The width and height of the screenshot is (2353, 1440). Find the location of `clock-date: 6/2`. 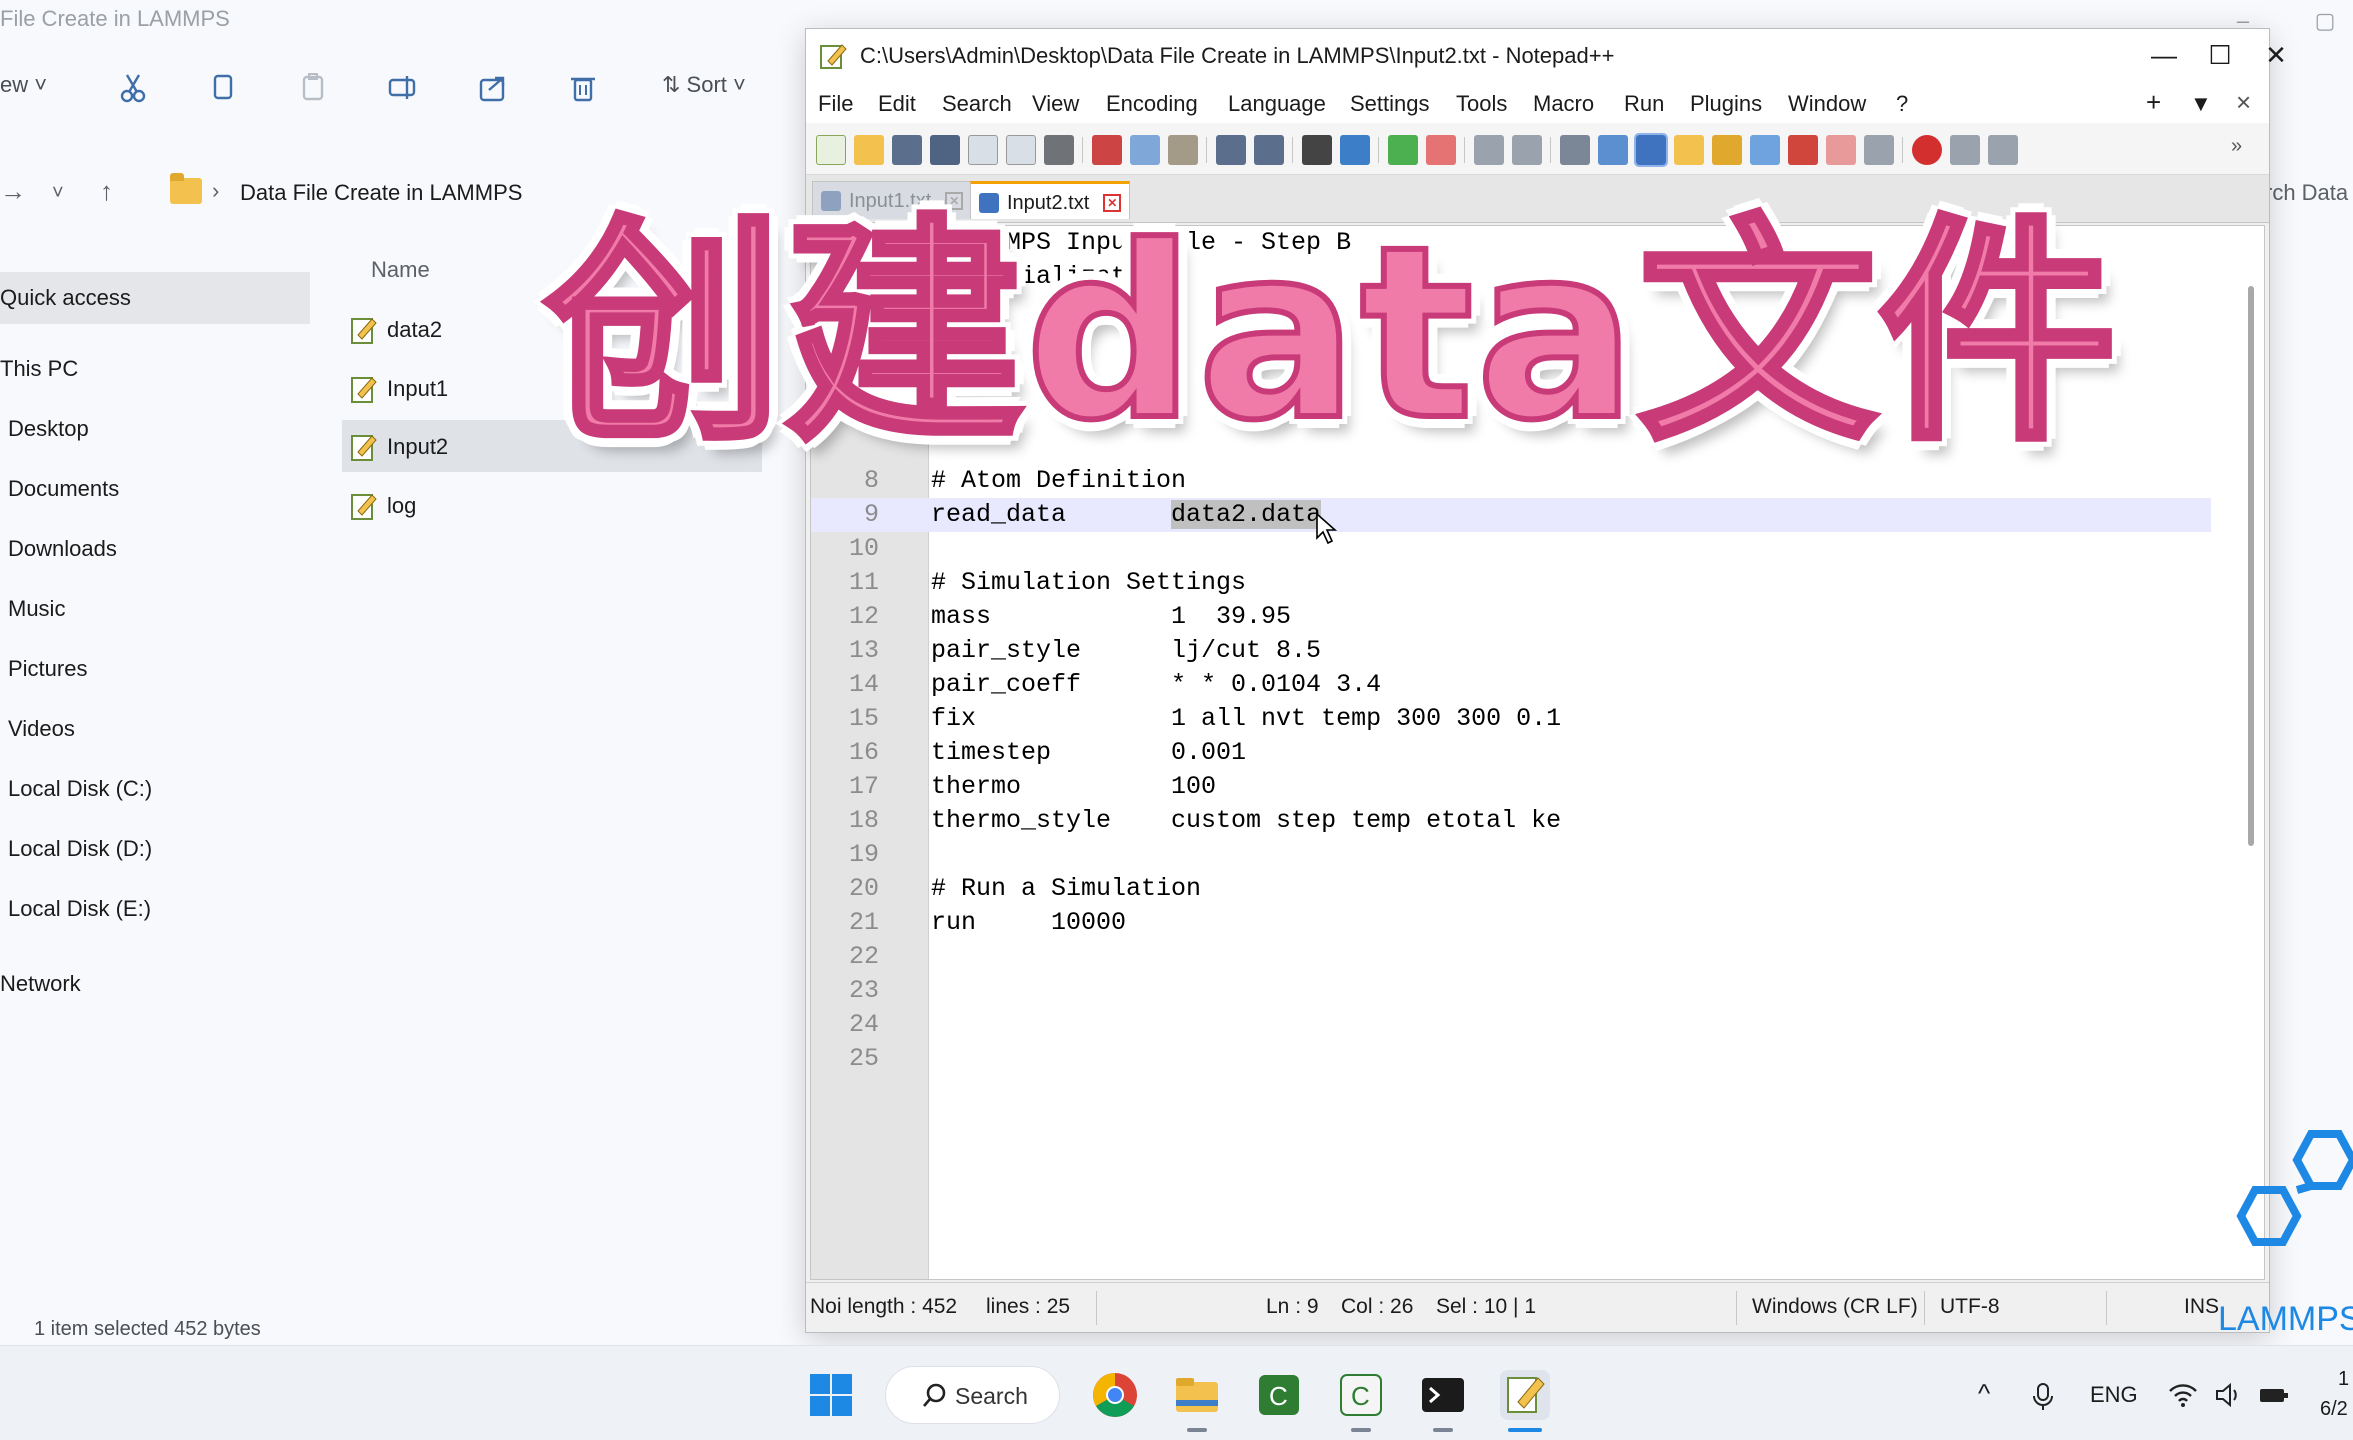

clock-date: 6/2 is located at coordinates (2334, 1409).